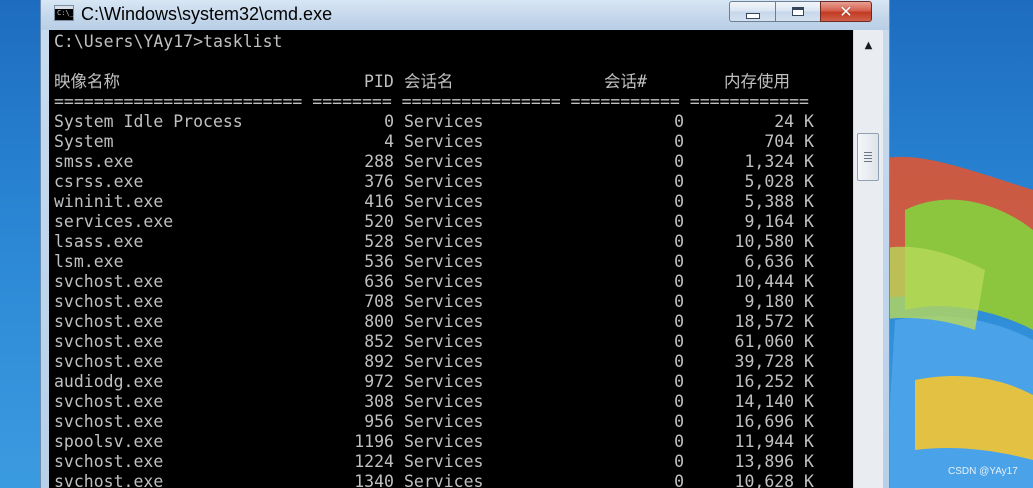 This screenshot has width=1033, height=488. I want to click on memory-usage: 16,696 K, so click(774, 421).